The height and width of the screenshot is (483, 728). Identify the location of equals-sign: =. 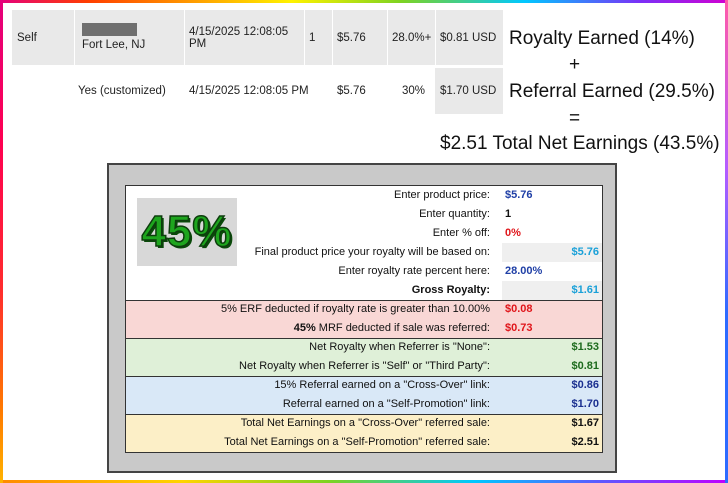
(575, 118).